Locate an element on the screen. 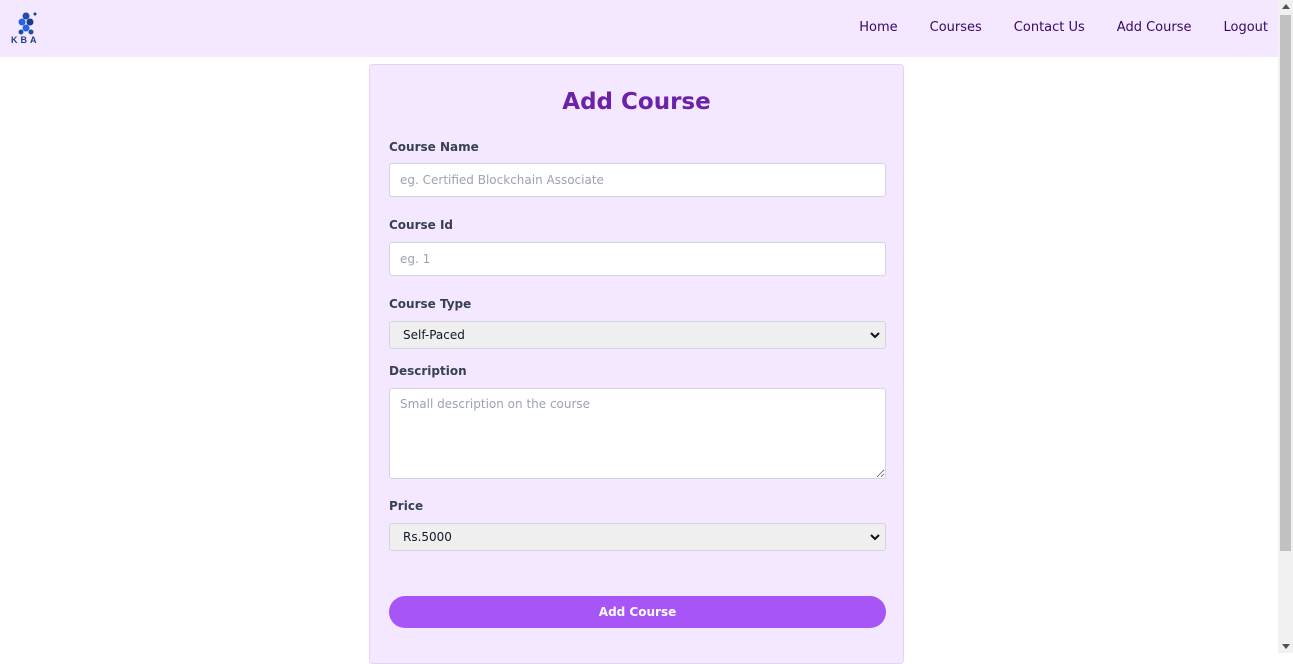  nav-link-logout: Logout is located at coordinates (1245, 27).